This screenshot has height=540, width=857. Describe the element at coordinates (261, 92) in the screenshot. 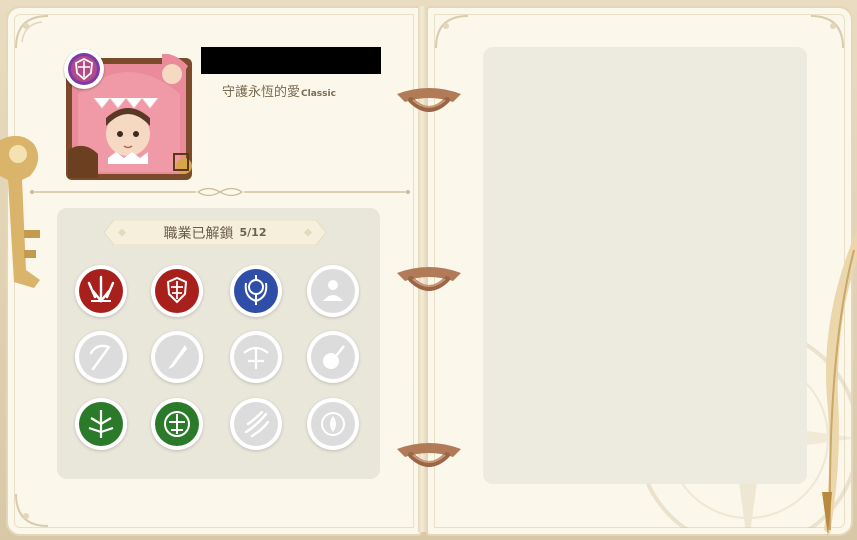

I see `character-title-text: 守護永恆的愛` at that location.